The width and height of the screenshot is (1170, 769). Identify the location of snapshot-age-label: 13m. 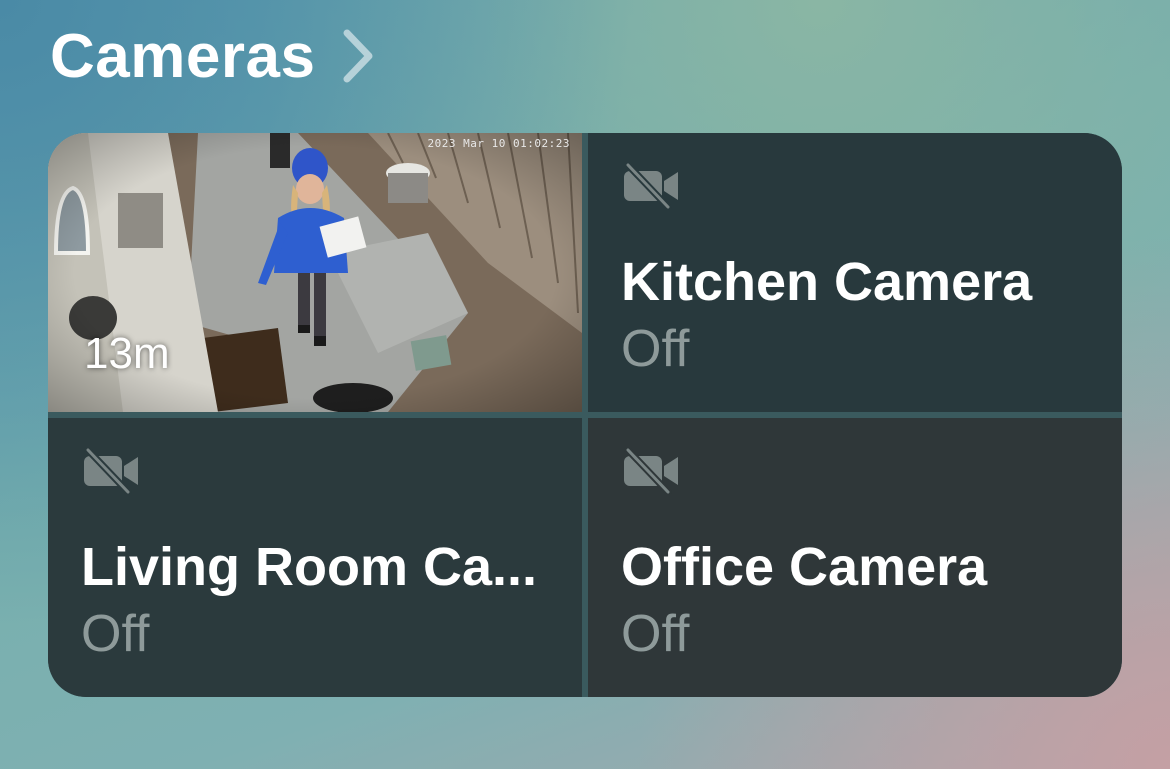
(127, 353).